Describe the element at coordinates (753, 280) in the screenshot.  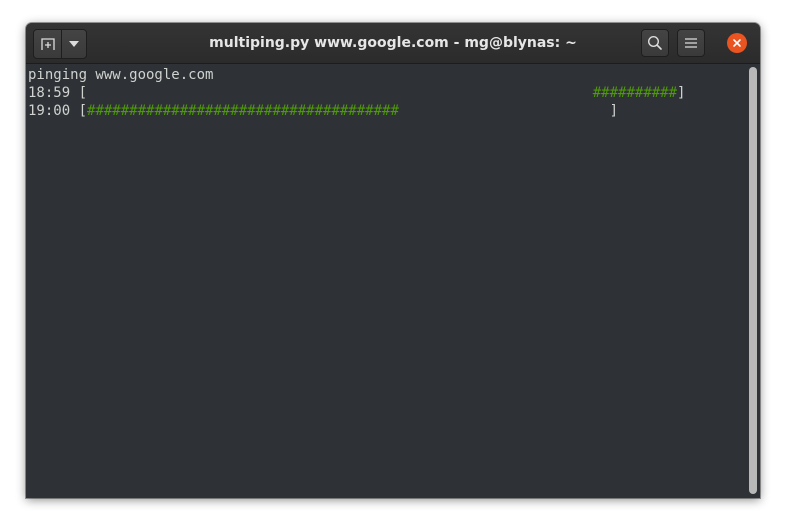
I see `scrollbar` at that location.